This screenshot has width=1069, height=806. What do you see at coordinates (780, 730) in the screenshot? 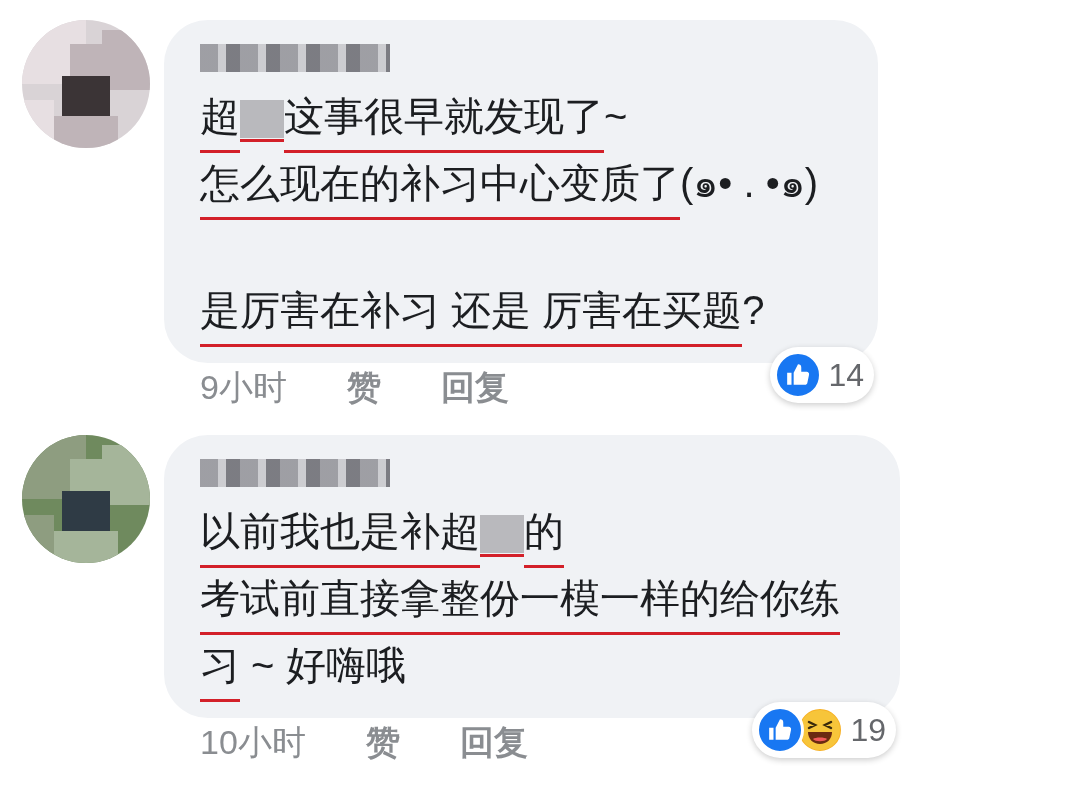
I see `thumbs-up-icon` at bounding box center [780, 730].